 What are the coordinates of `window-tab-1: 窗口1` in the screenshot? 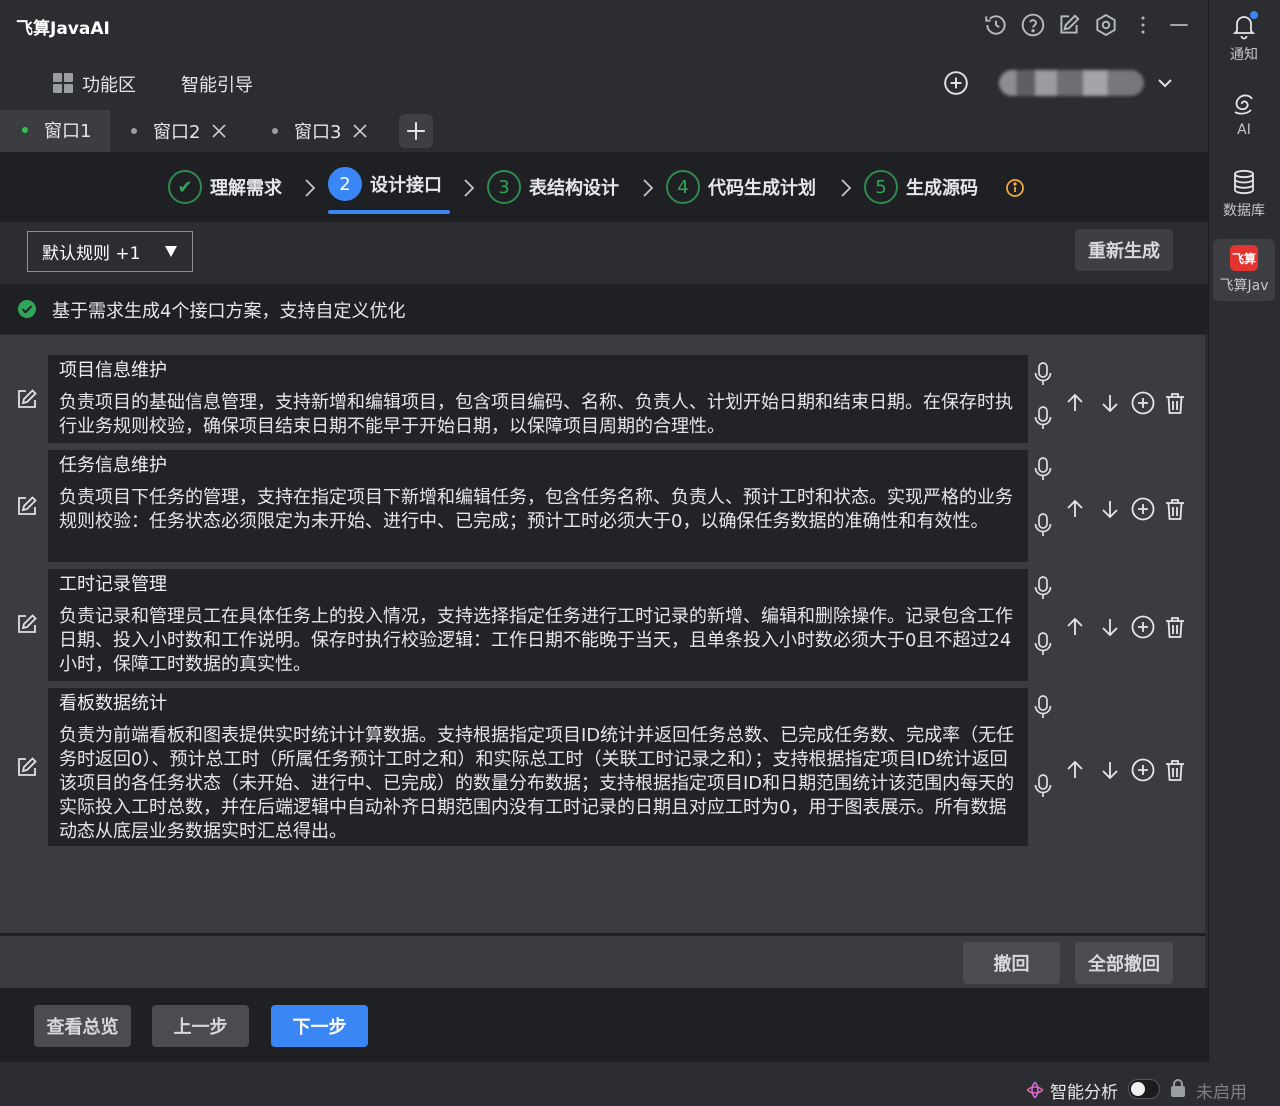 It's located at (55, 131).